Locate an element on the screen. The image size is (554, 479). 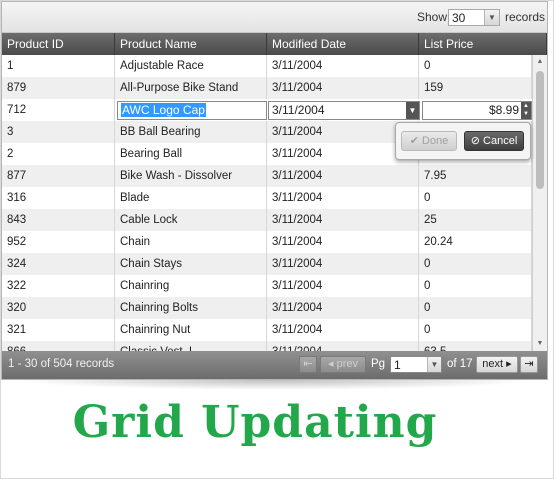
done-label: Done is located at coordinates (435, 141).